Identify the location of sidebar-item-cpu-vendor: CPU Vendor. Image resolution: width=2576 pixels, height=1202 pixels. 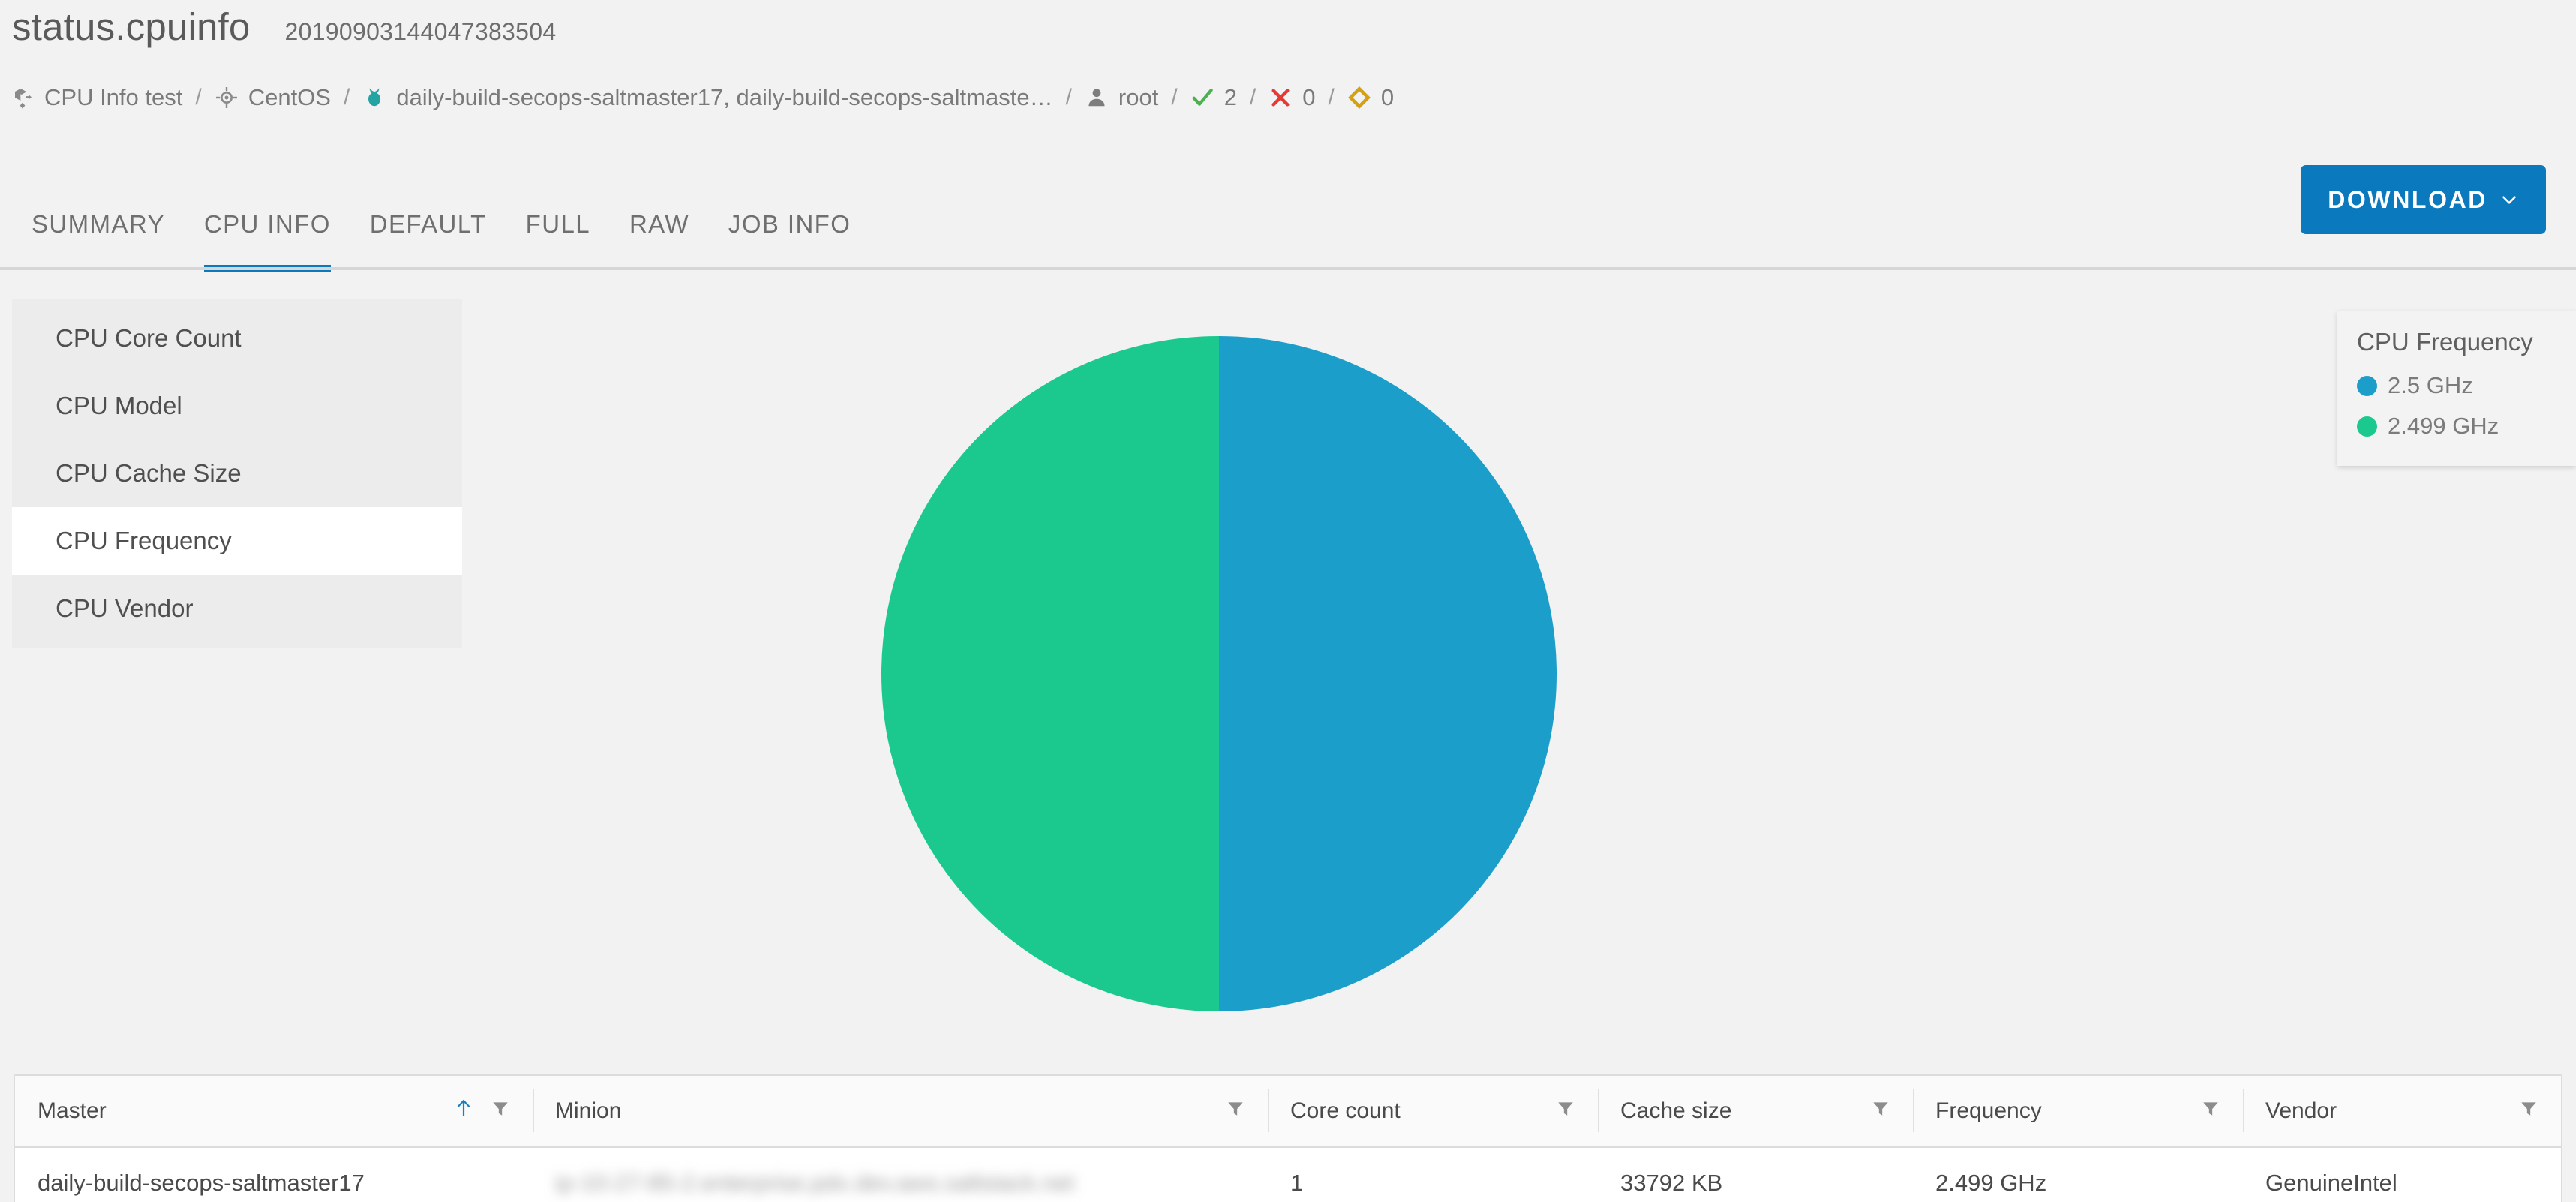
(237, 608).